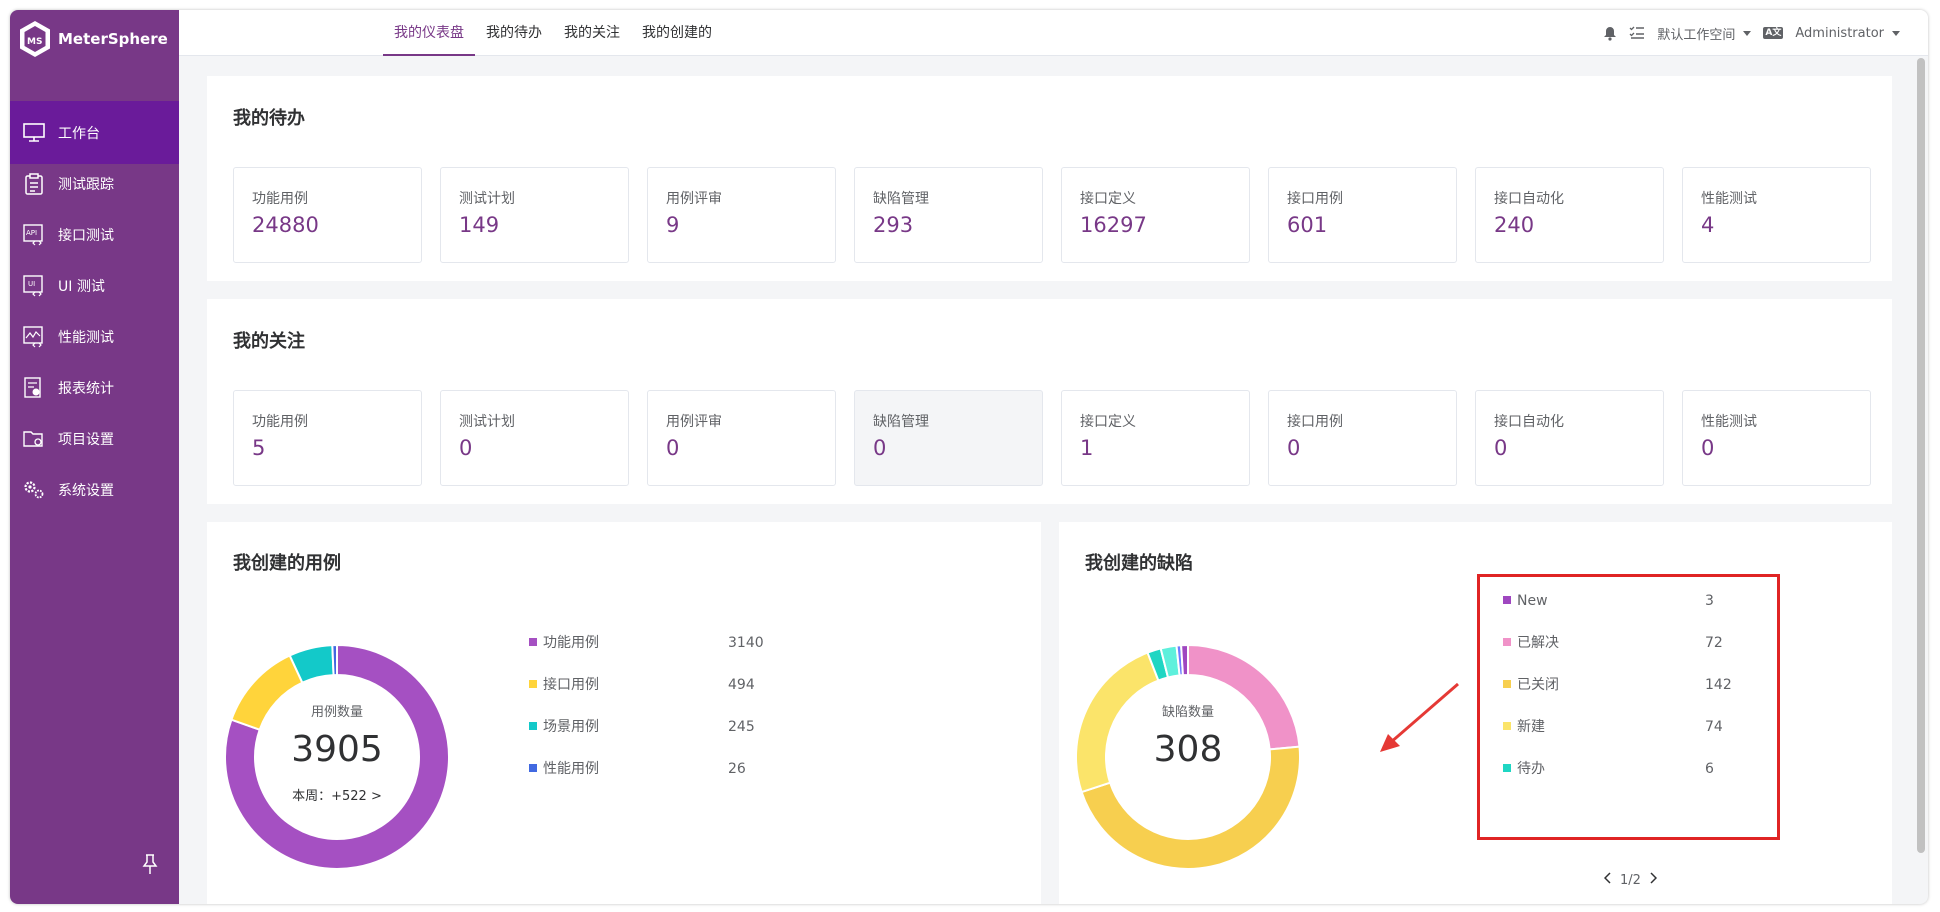 This screenshot has width=1940, height=912. I want to click on donut-center-label: 用例数量, so click(337, 712).